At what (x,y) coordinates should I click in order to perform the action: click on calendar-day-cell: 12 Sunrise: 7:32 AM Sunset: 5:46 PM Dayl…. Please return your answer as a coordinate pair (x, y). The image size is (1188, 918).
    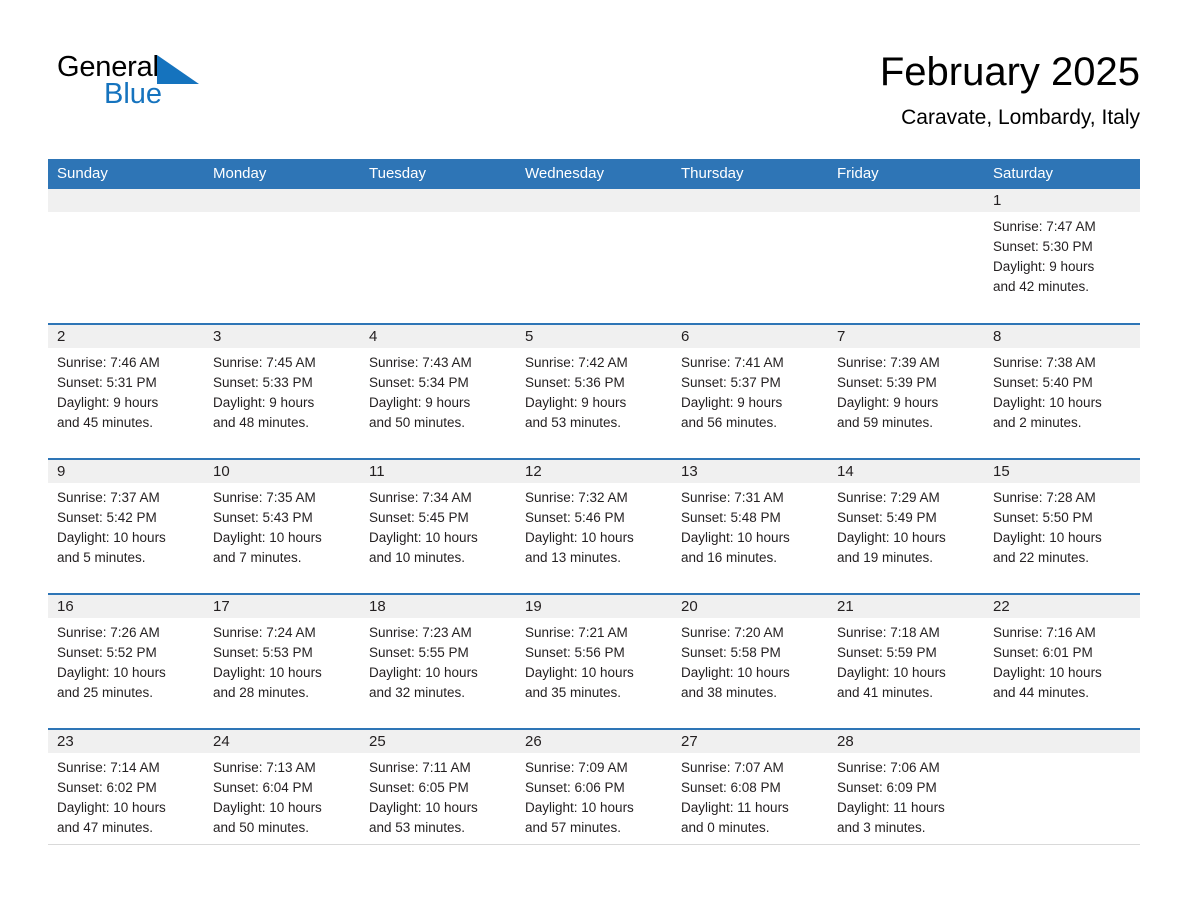
    Looking at the image, I should click on (594, 526).